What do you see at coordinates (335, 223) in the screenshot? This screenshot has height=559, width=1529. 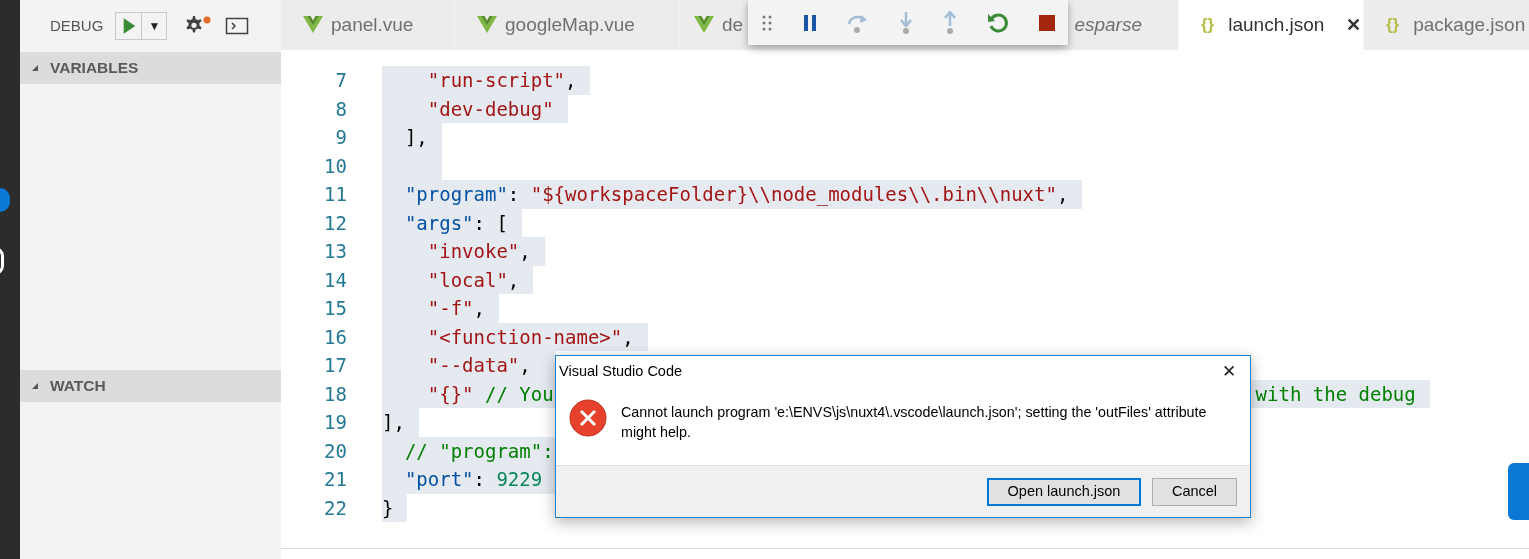 I see `line-number: 12` at bounding box center [335, 223].